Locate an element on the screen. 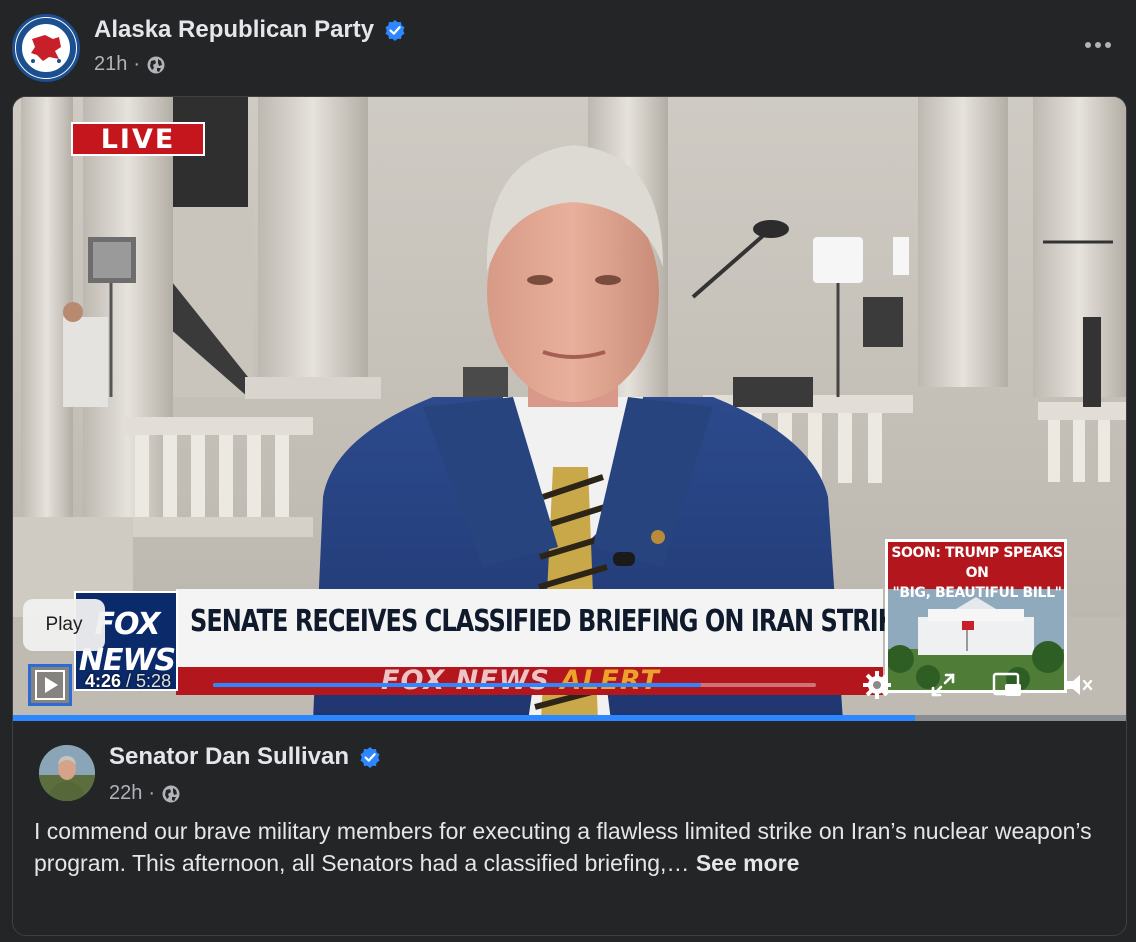 Image resolution: width=1136 pixels, height=942 pixels. page-avatar is located at coordinates (46, 48).